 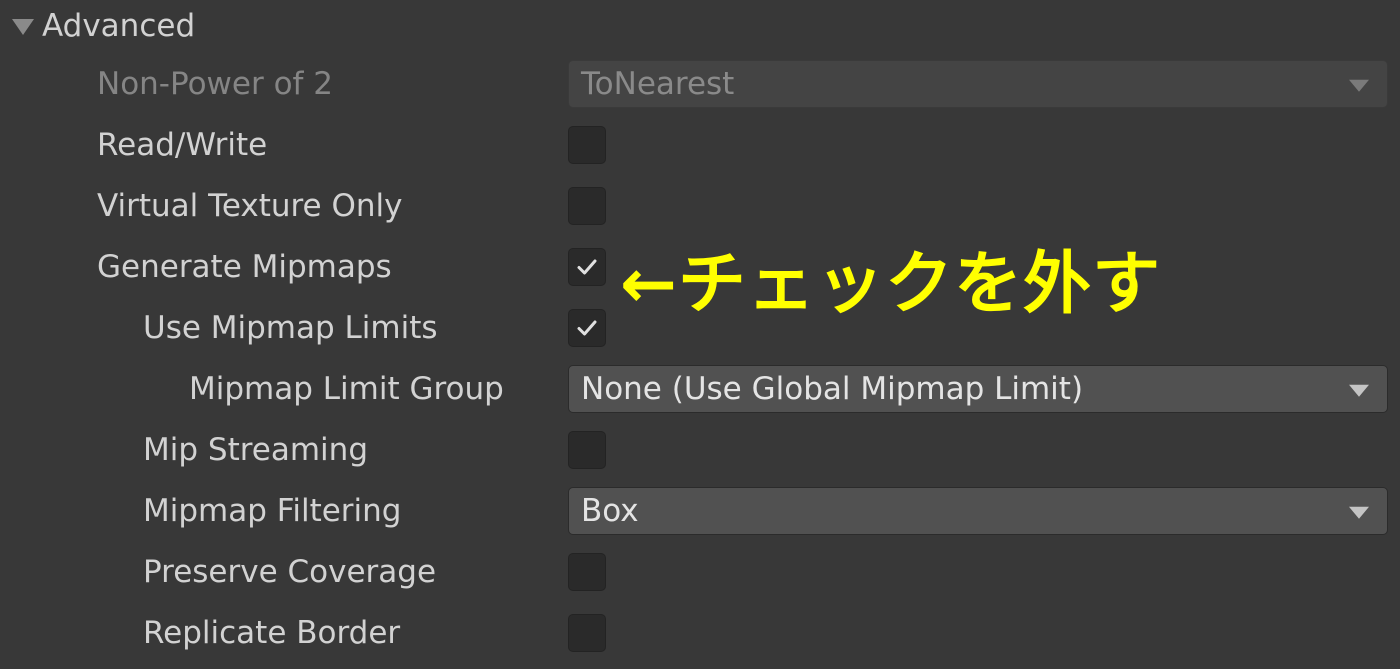 I want to click on preserve-coverage-checkbox, so click(x=587, y=572).